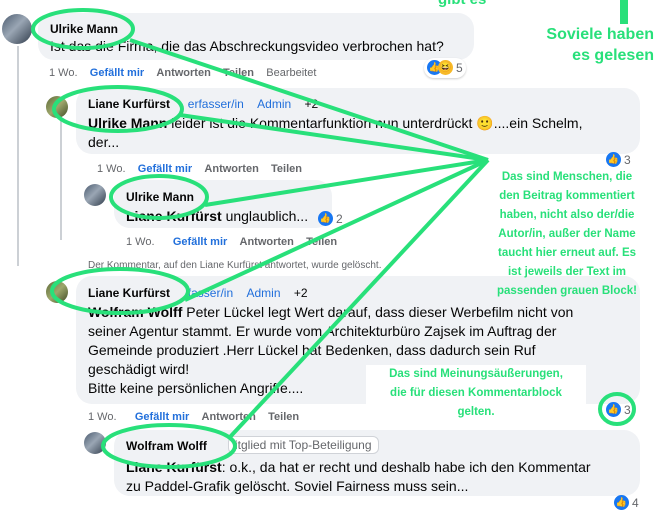  I want to click on annotation-people-line: Autor/in, außer der Name, so click(567, 234).